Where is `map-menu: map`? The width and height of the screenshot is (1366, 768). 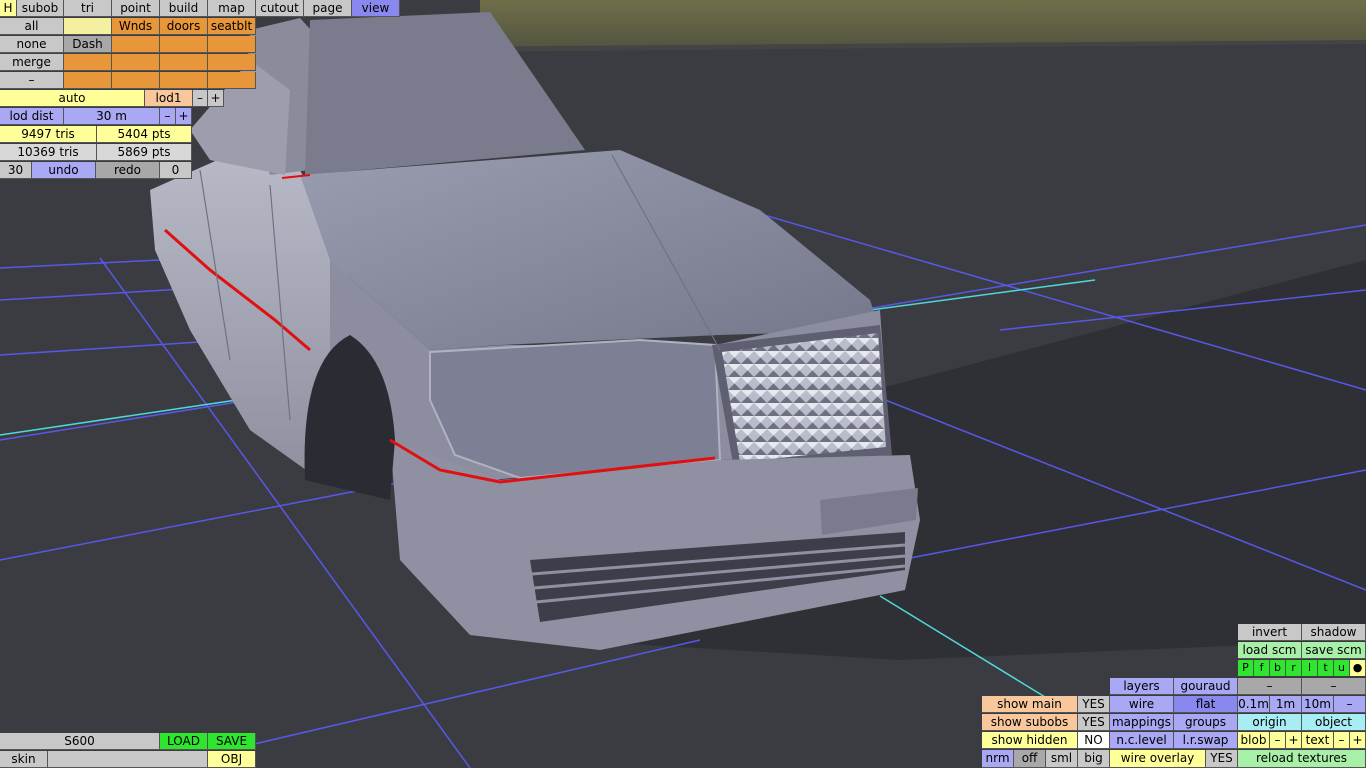
map-menu: map is located at coordinates (232, 8).